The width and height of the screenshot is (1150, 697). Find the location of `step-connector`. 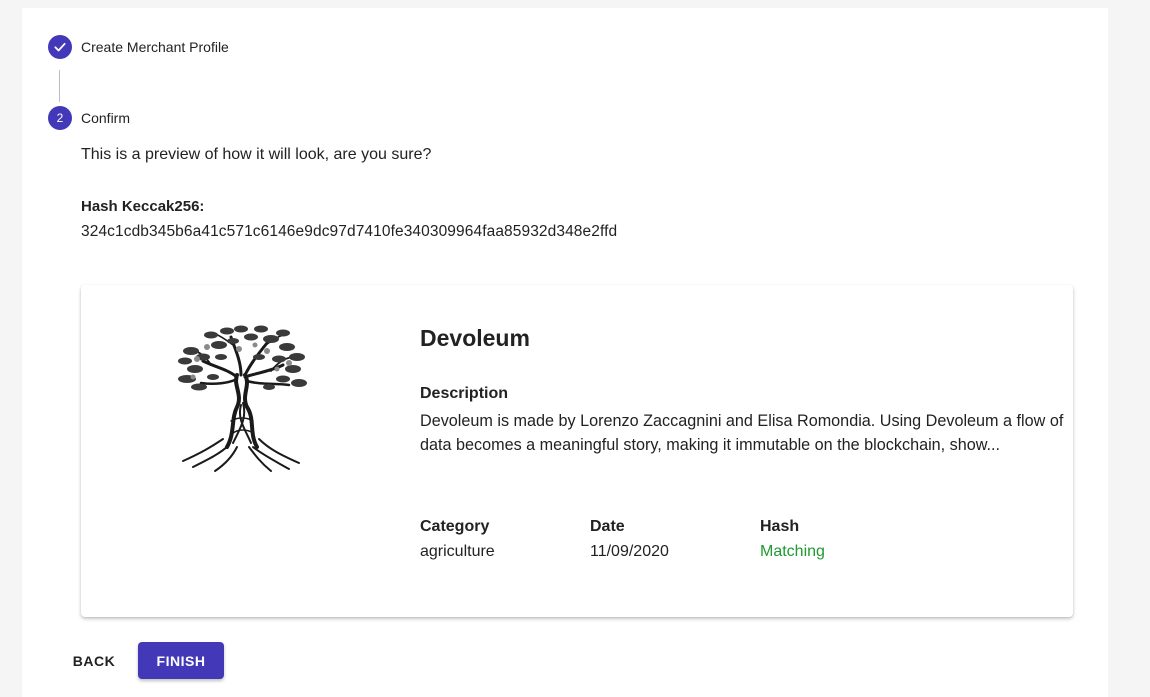

step-connector is located at coordinates (59, 86).